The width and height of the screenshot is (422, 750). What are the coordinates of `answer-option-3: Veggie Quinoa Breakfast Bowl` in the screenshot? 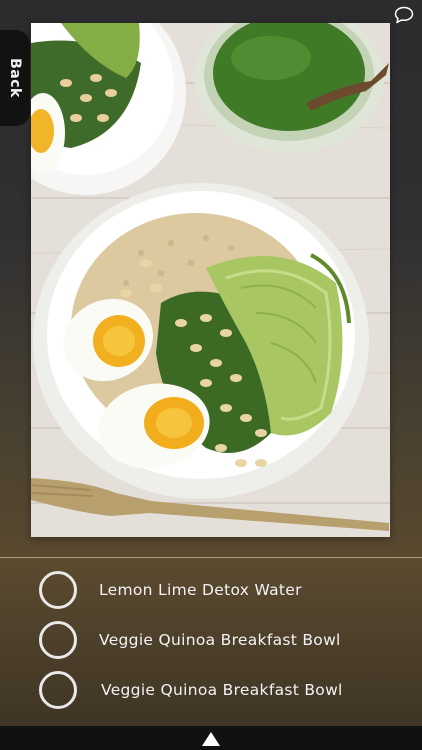 It's located at (211, 690).